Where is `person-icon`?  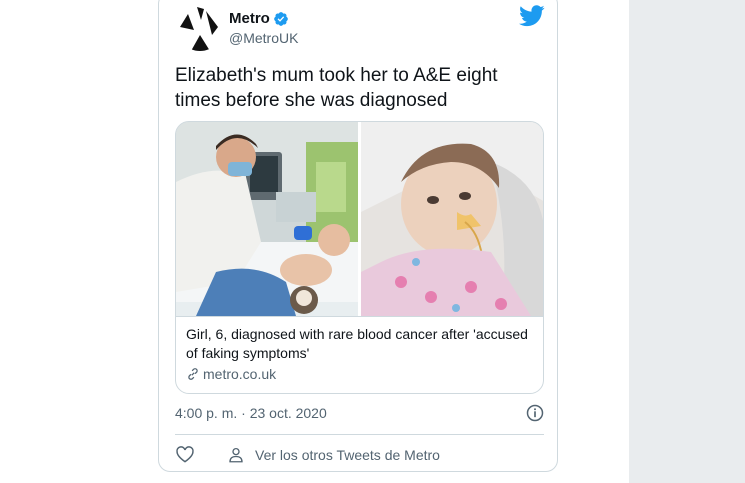
person-icon is located at coordinates (236, 455).